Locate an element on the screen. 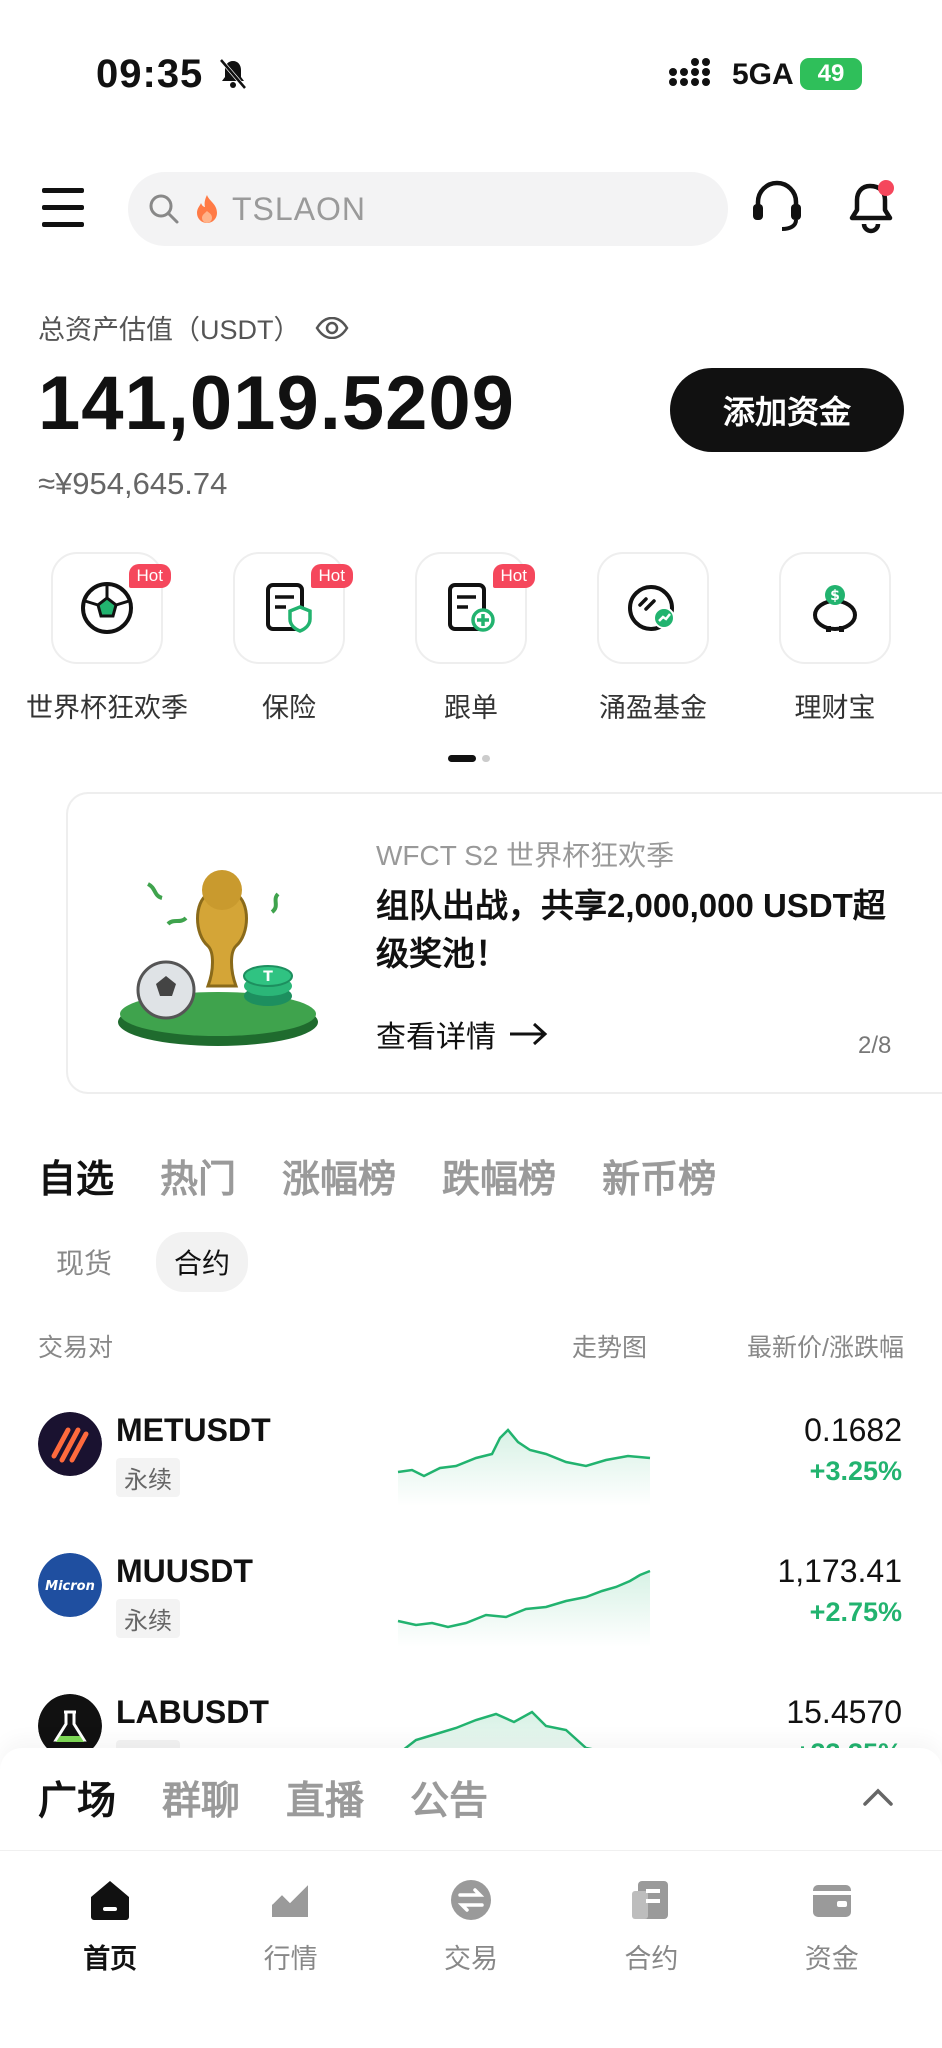 The width and height of the screenshot is (942, 2048). micron-logo: Micron is located at coordinates (70, 1585).